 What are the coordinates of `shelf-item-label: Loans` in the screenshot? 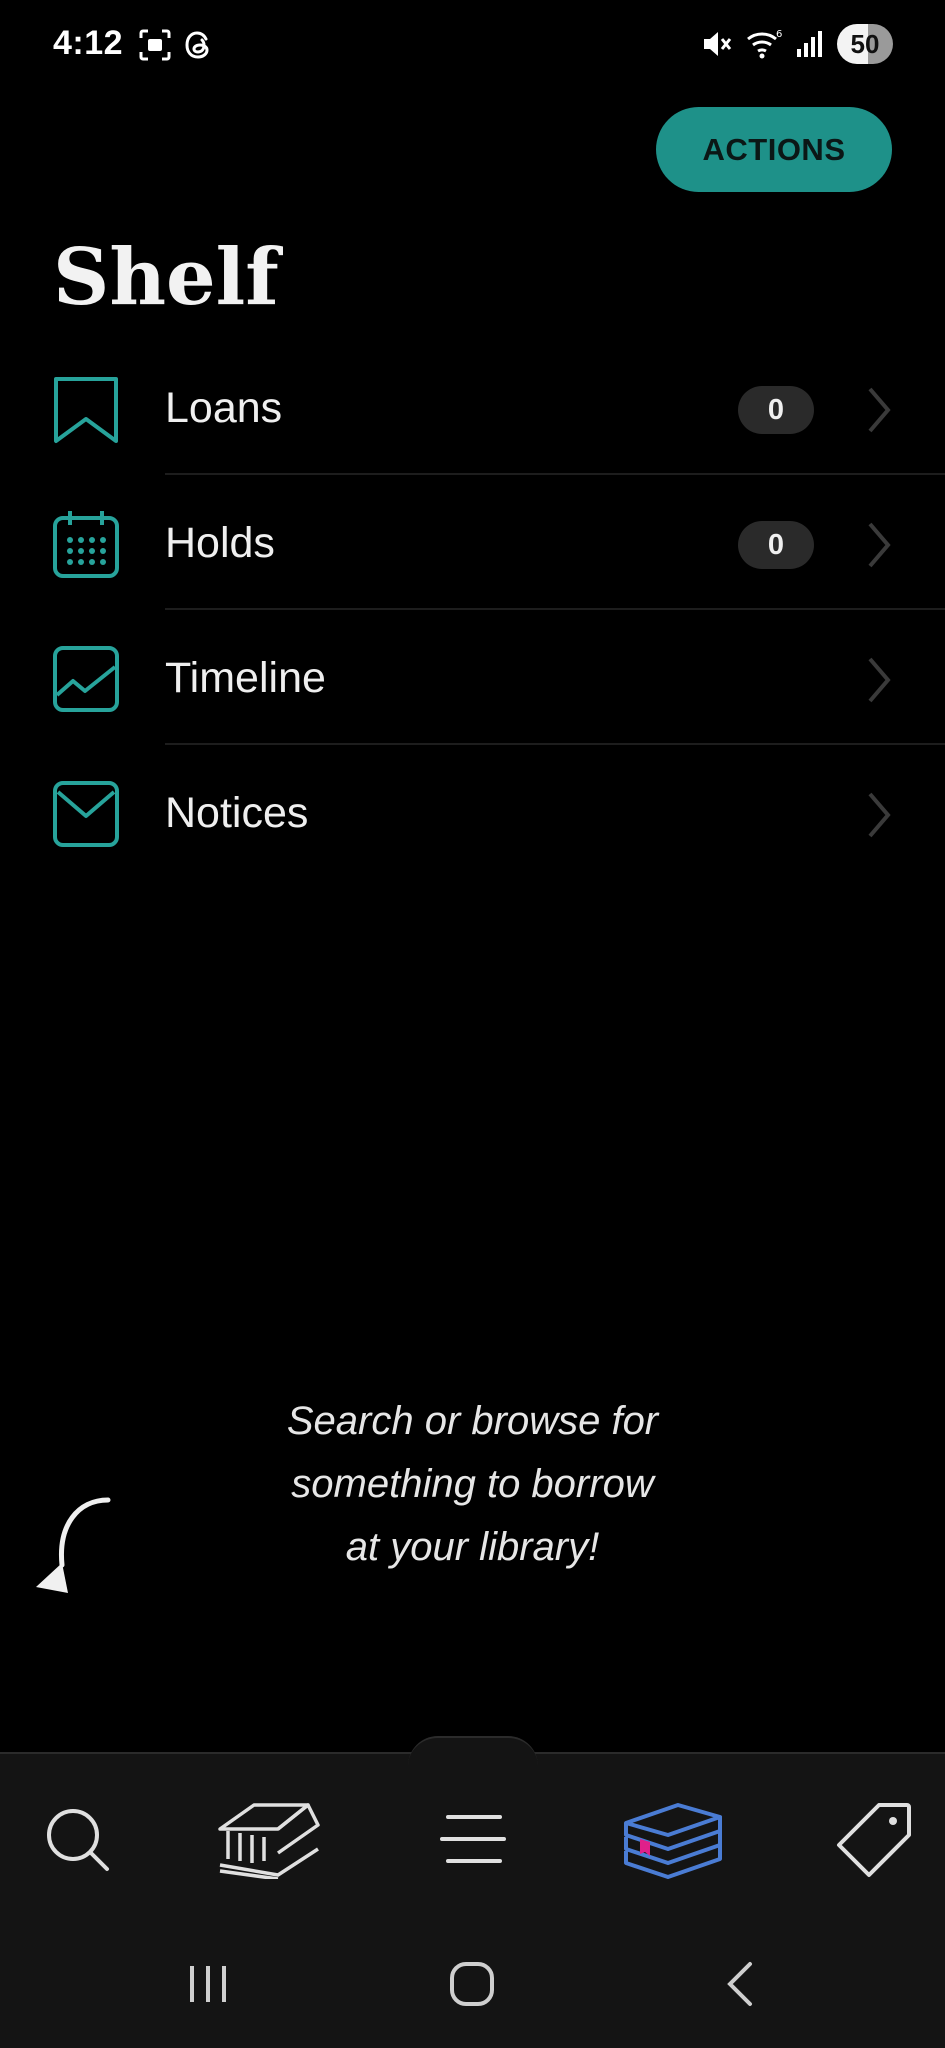 It's located at (224, 408).